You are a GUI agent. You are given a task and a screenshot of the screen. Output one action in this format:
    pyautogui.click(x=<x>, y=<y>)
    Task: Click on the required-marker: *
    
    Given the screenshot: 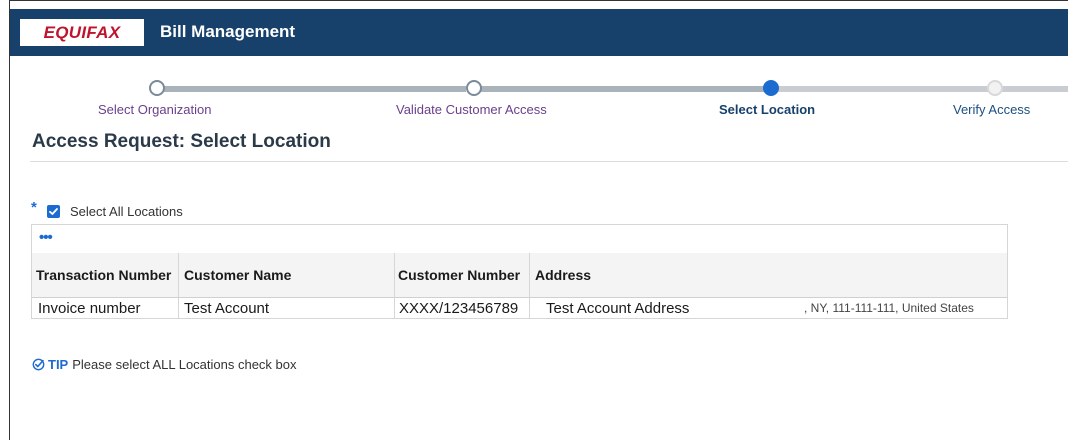 What is the action you would take?
    pyautogui.click(x=34, y=207)
    